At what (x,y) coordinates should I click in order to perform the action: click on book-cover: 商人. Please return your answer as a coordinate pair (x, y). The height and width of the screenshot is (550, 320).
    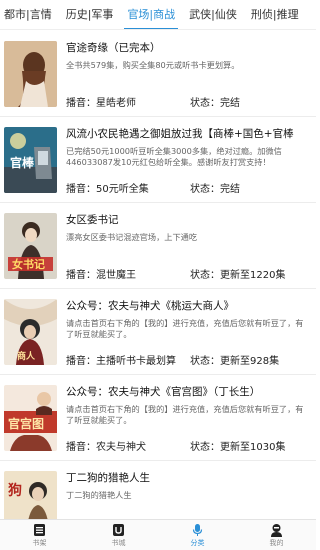
    Looking at the image, I should click on (30, 332).